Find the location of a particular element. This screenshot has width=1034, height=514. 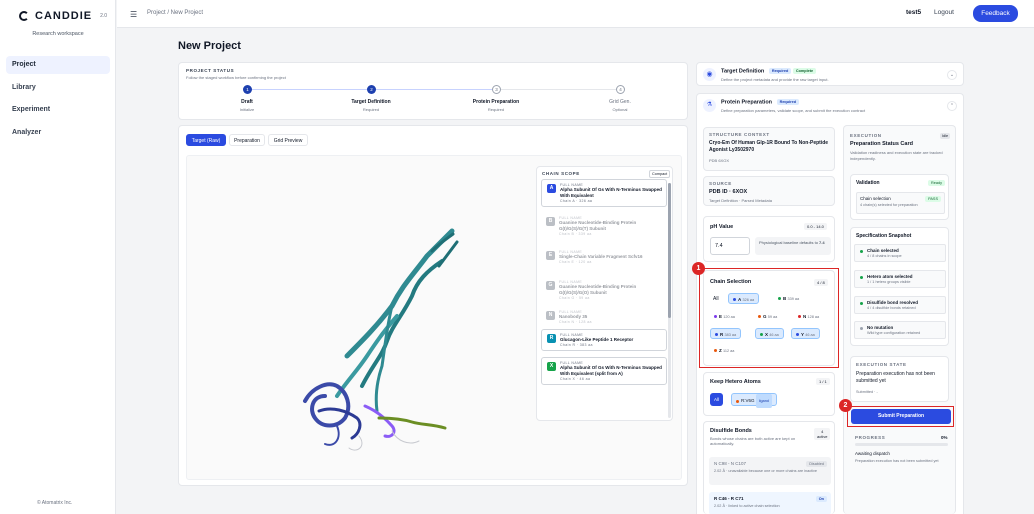

structure-context-label: STRUCTURE CONTEXT is located at coordinates (739, 134).